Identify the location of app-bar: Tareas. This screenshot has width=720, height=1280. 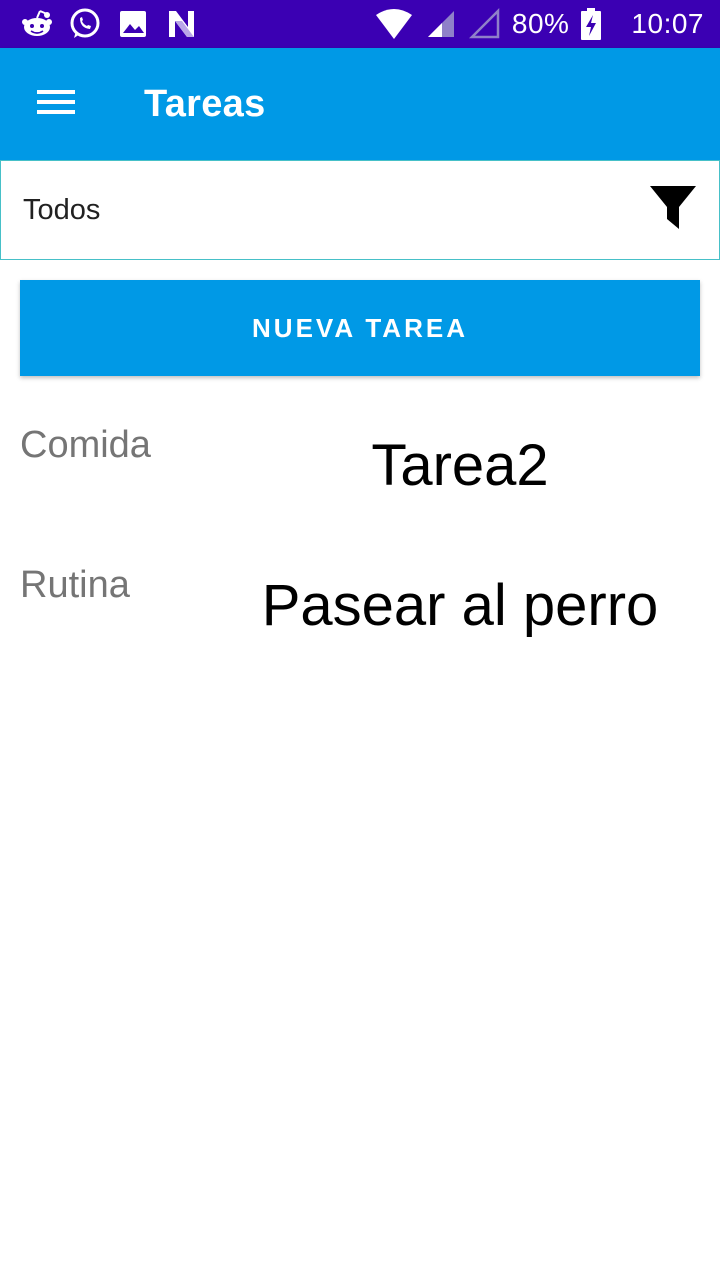
(360, 104).